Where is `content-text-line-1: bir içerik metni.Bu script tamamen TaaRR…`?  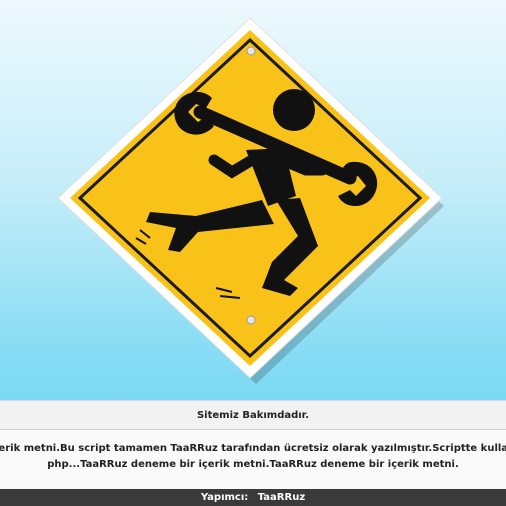
content-text-line-1: bir içerik metni.Bu script tamamen TaaRR… is located at coordinates (253, 448).